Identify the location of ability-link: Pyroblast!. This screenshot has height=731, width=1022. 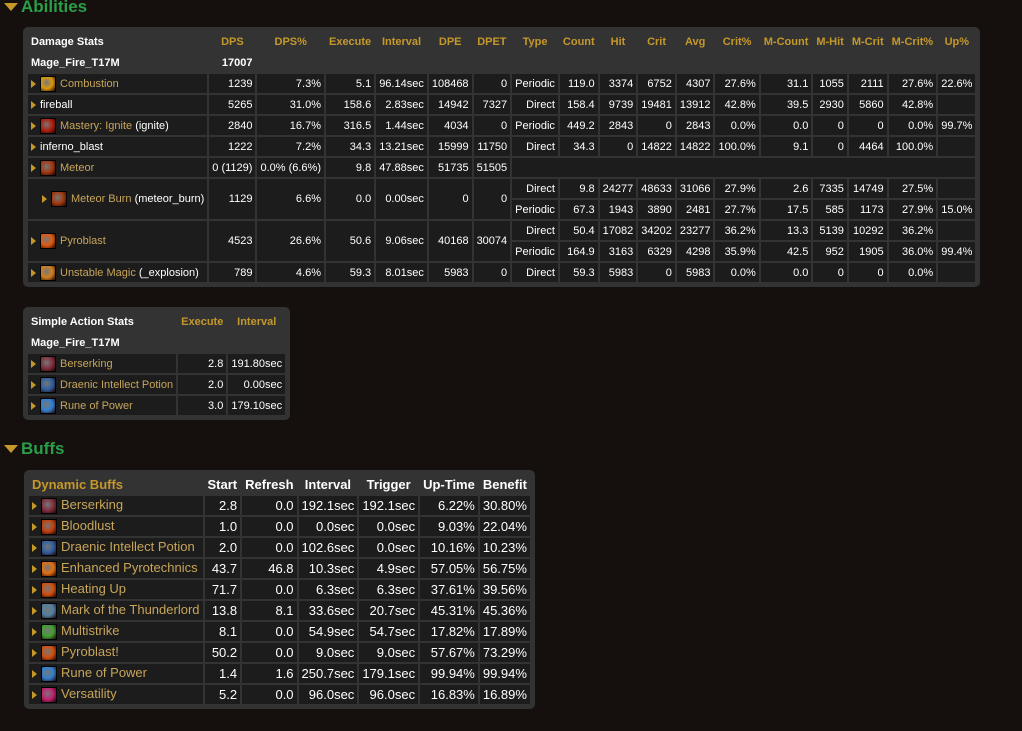
(90, 651).